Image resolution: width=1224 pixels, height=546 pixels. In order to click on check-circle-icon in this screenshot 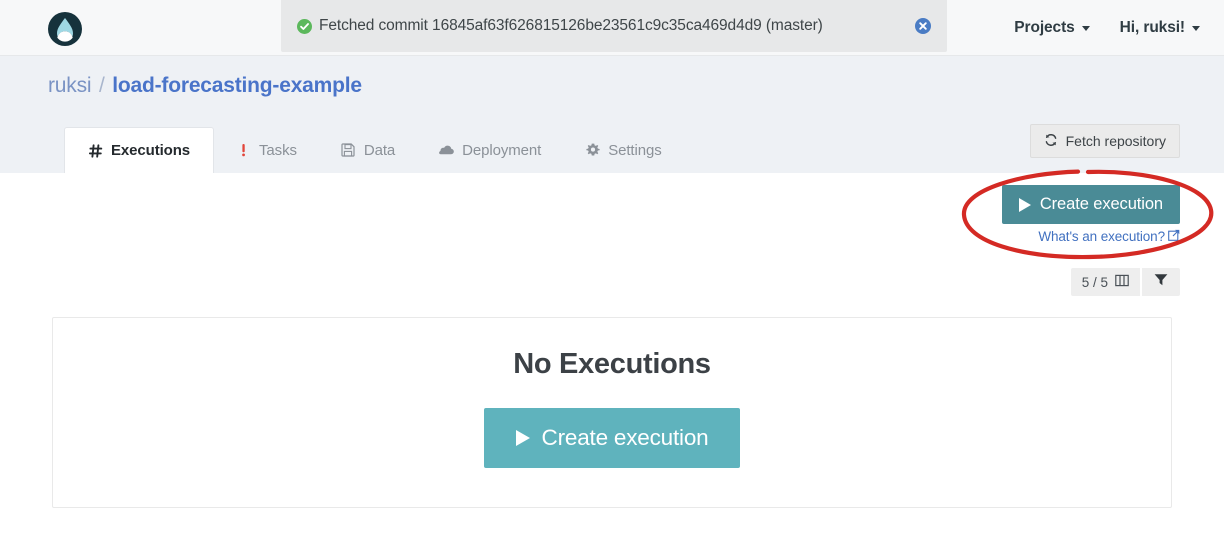, I will do `click(304, 26)`.